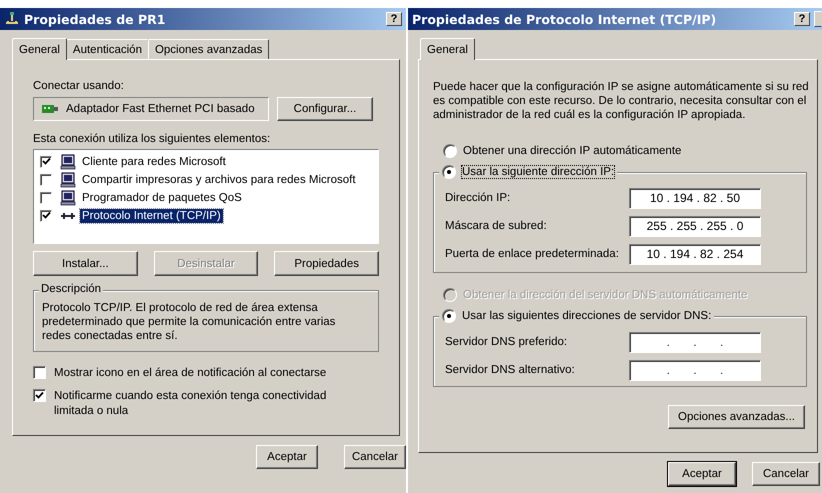 Image resolution: width=822 pixels, height=493 pixels. Describe the element at coordinates (191, 404) in the screenshot. I see `option-label: Notificarme cuando esta conexión tenga conectividad limitada o nula` at that location.